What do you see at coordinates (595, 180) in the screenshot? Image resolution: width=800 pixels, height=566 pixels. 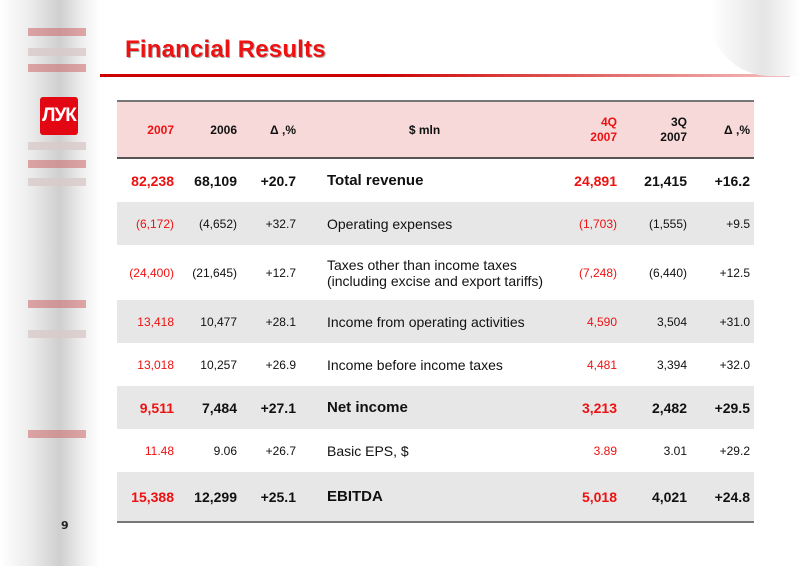 I see `cell-4q-2007: 24,891` at bounding box center [595, 180].